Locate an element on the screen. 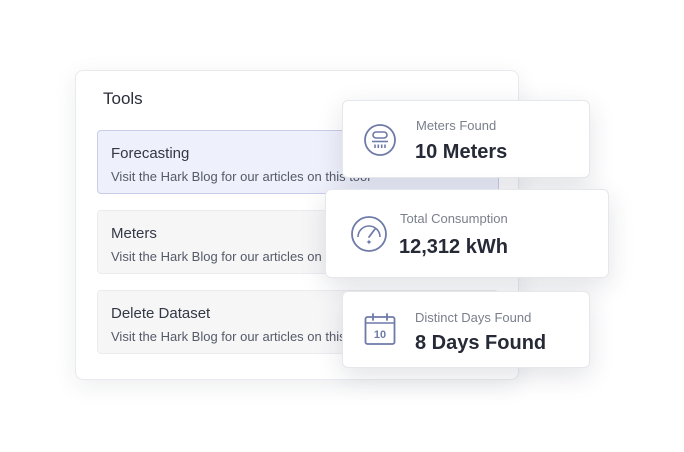  meter-icon is located at coordinates (380, 140).